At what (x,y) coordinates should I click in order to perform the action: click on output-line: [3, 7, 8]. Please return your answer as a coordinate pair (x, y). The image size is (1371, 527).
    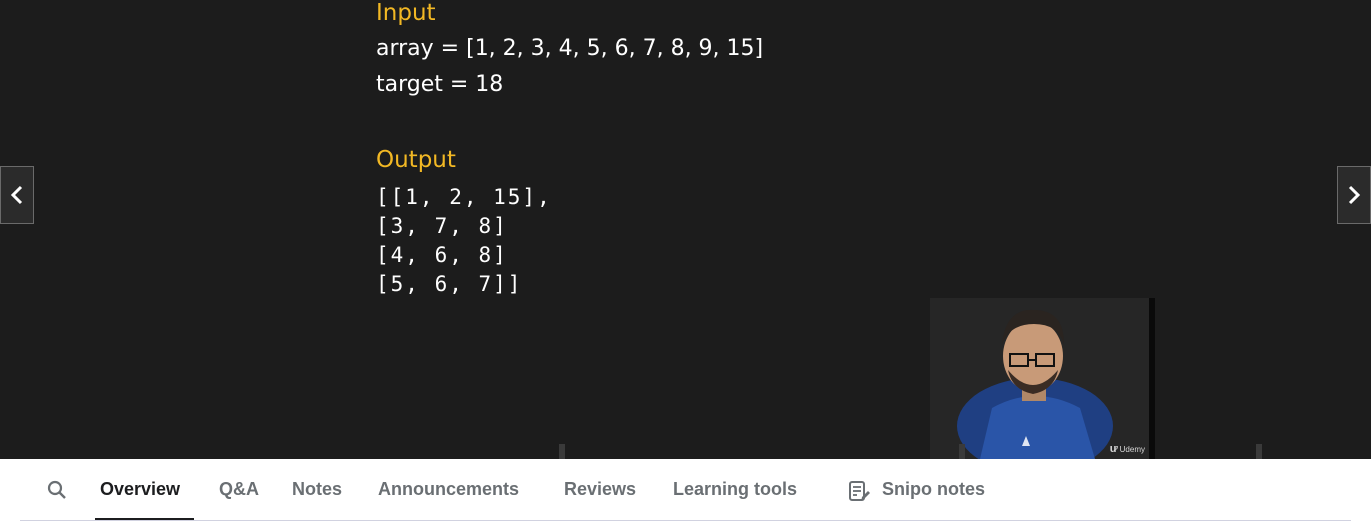
    Looking at the image, I should click on (442, 226).